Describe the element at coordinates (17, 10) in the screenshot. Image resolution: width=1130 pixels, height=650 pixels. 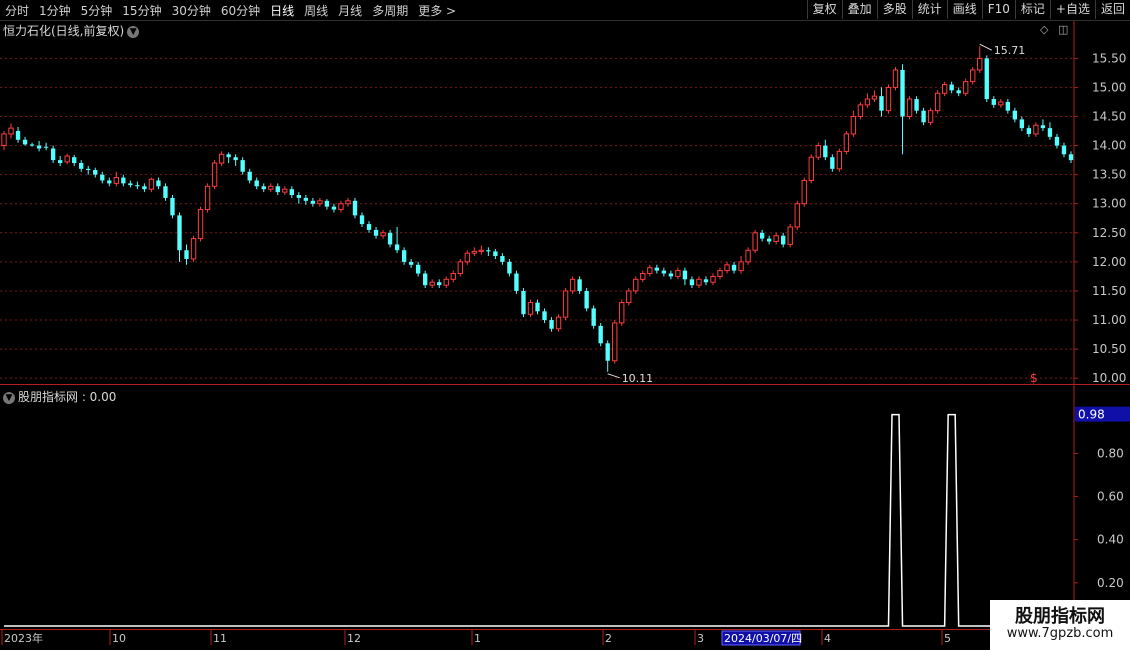
I see `tab-period-0: 分时` at that location.